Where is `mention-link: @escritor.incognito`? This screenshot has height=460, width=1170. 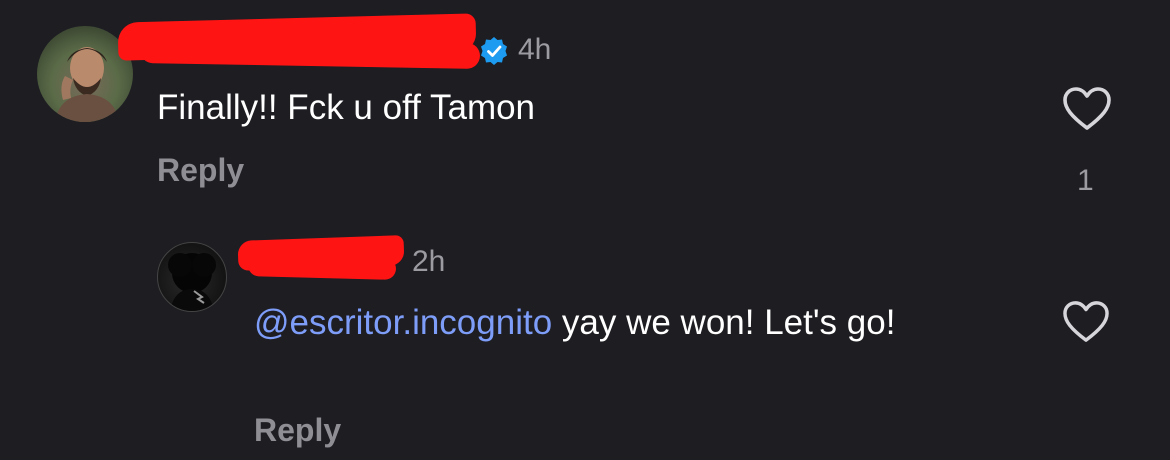
mention-link: @escritor.incognito is located at coordinates (403, 322).